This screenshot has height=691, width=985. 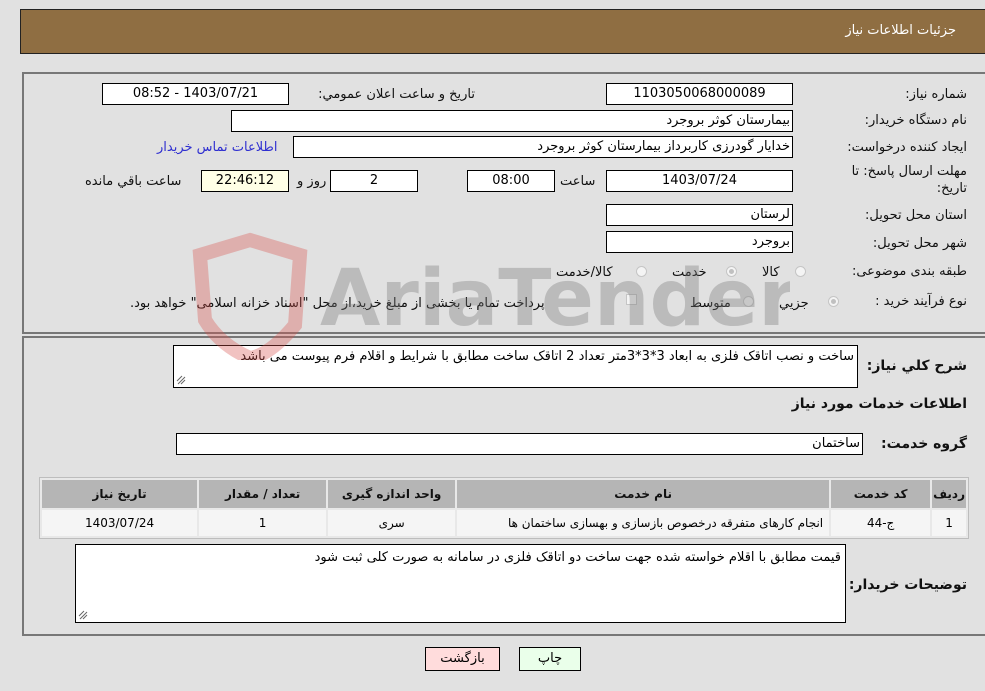 I want to click on category-radio-goods, so click(x=800, y=271).